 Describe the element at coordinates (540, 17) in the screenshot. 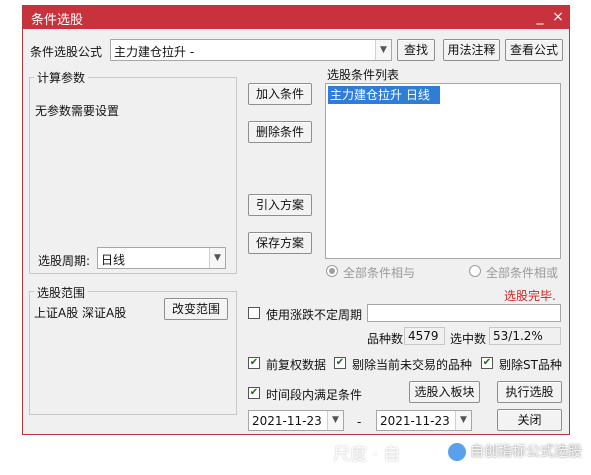

I see `minimize-button: _` at that location.